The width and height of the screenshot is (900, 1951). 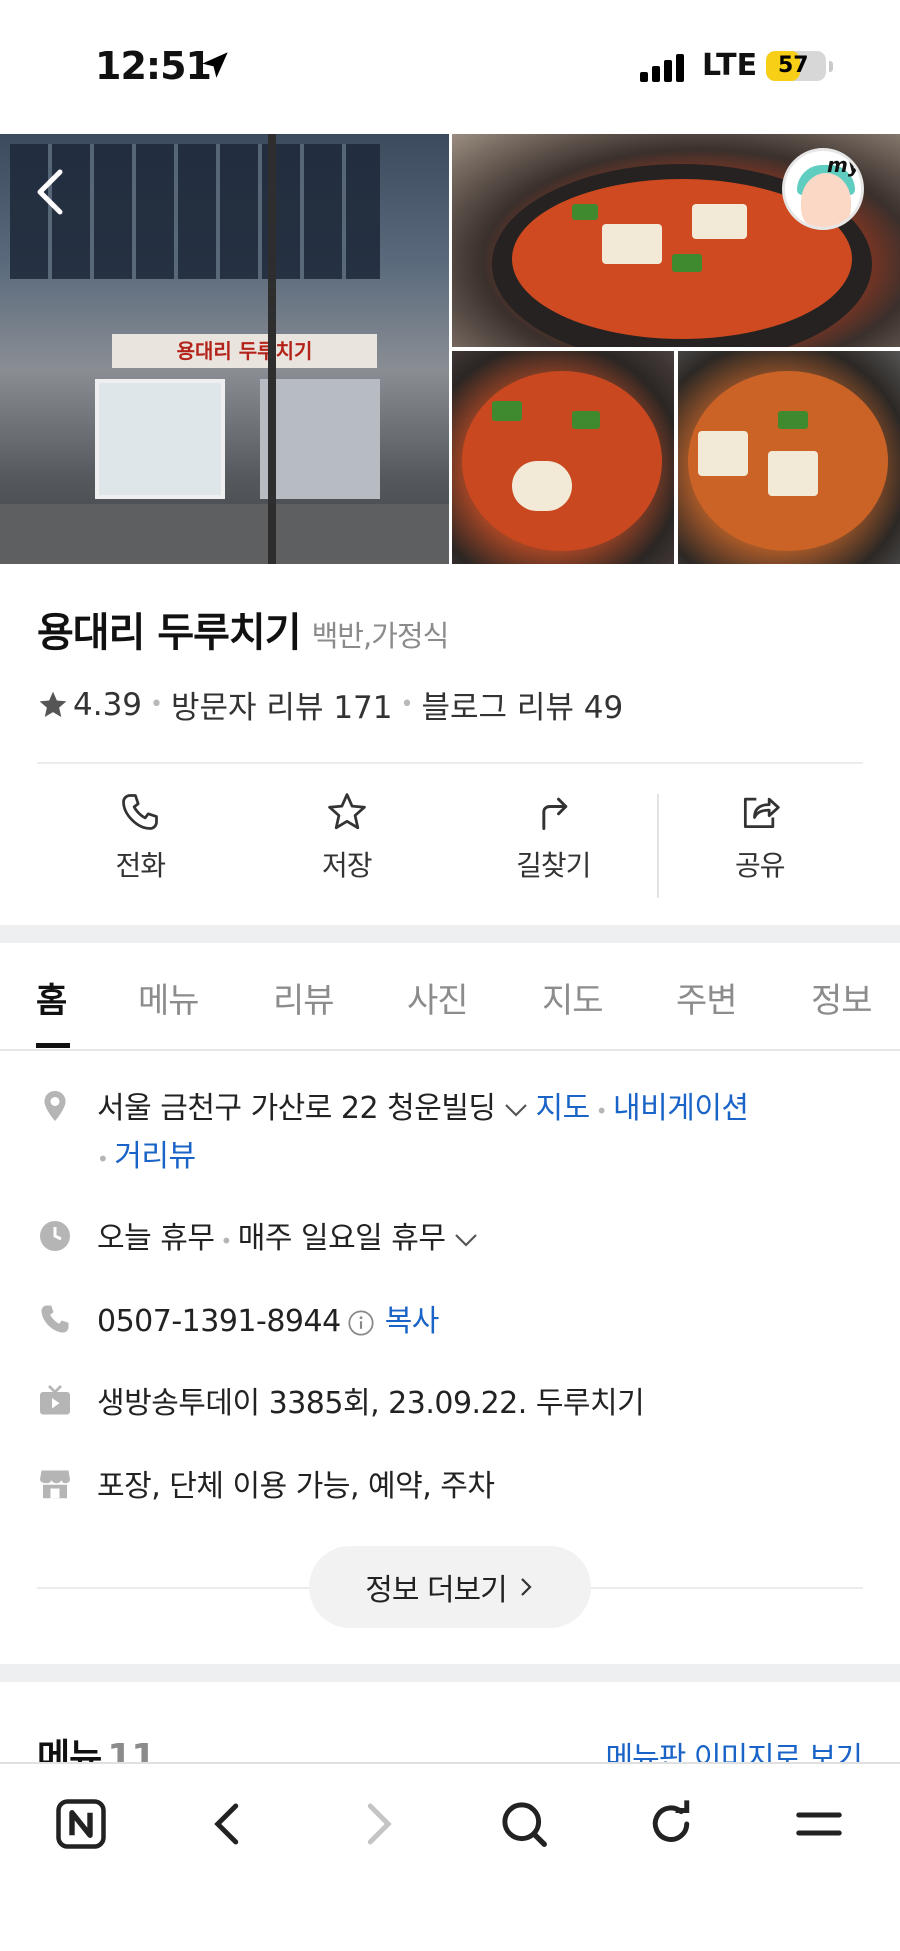 I want to click on copy-phone-link: 복사, so click(x=412, y=1321).